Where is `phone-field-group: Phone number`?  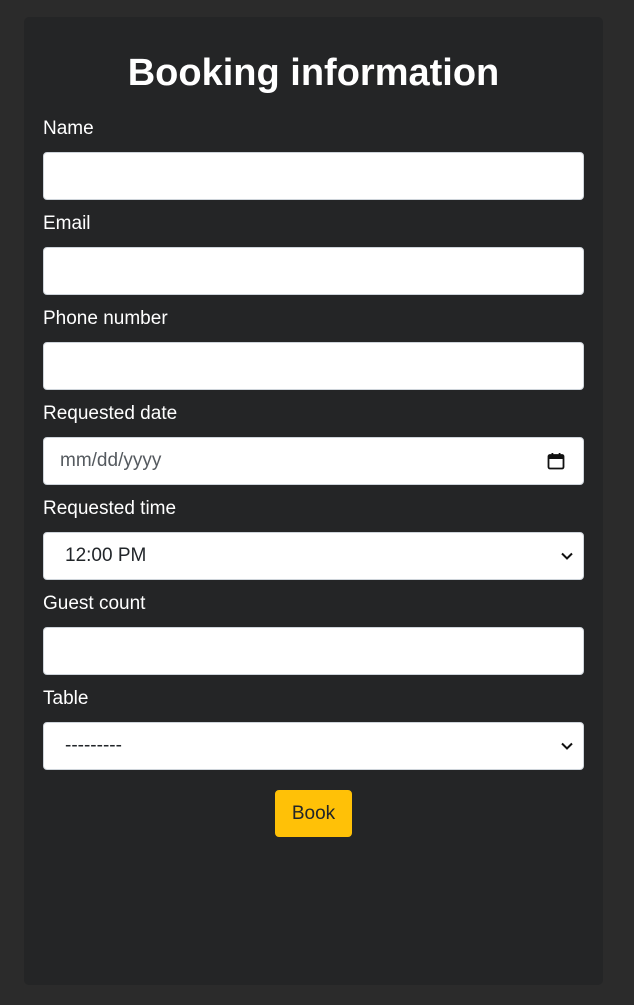 phone-field-group: Phone number is located at coordinates (313, 342).